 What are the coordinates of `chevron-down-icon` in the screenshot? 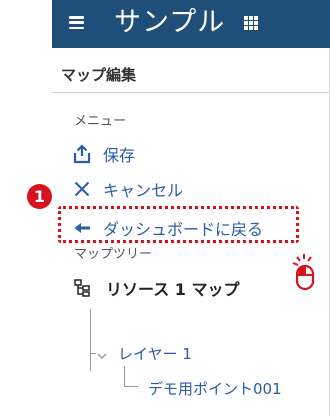 It's located at (102, 354).